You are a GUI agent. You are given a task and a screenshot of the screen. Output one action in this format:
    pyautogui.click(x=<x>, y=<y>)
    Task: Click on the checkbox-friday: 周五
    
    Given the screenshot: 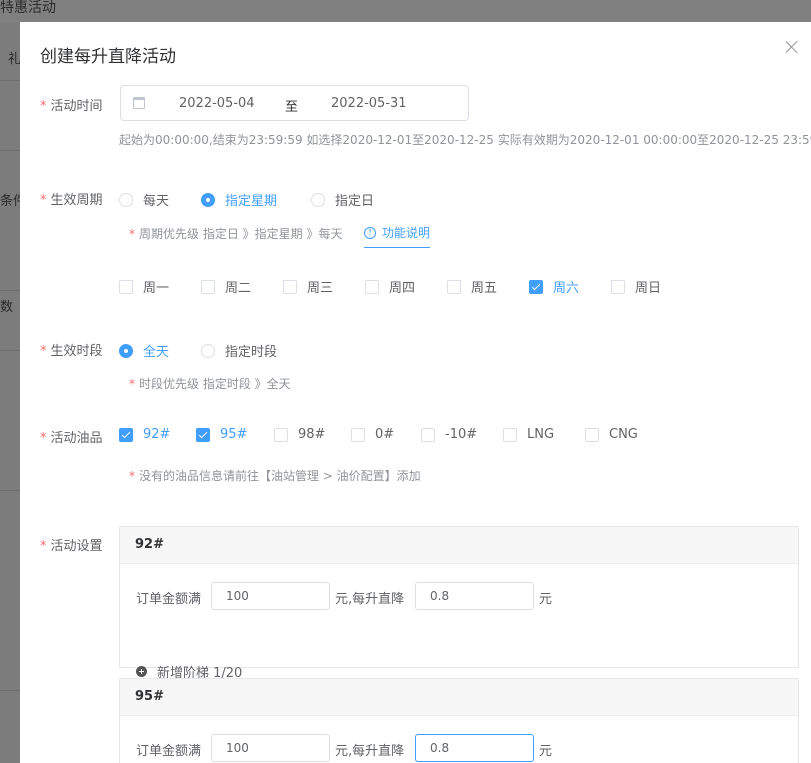 What is the action you would take?
    pyautogui.click(x=472, y=286)
    